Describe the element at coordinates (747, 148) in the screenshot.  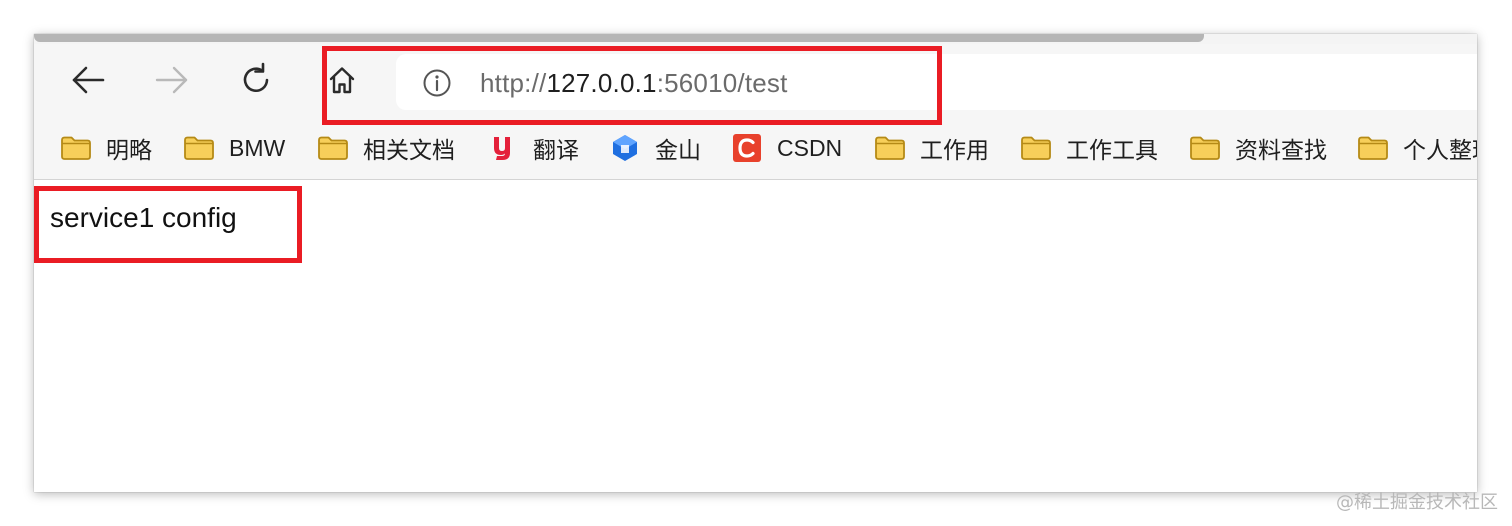
I see `csdn-icon` at that location.